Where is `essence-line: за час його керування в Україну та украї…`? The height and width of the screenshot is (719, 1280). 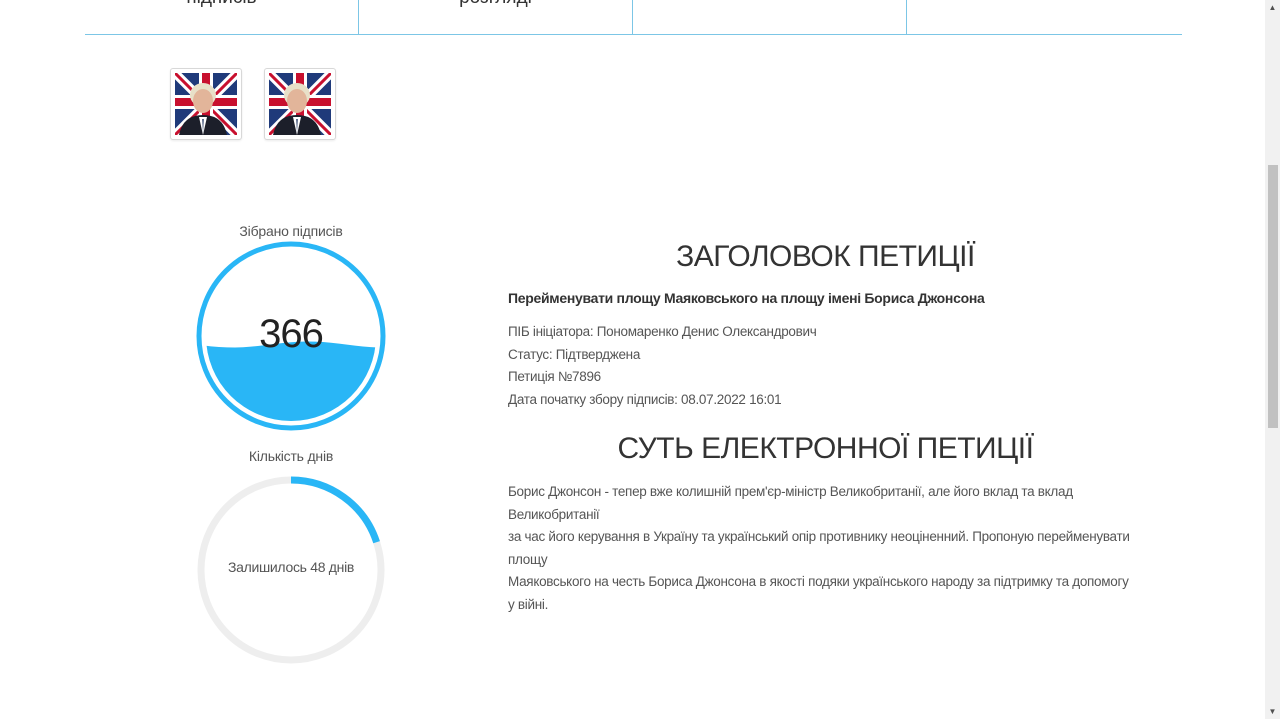 essence-line: за час його керування в Україну та украї… is located at coordinates (819, 548).